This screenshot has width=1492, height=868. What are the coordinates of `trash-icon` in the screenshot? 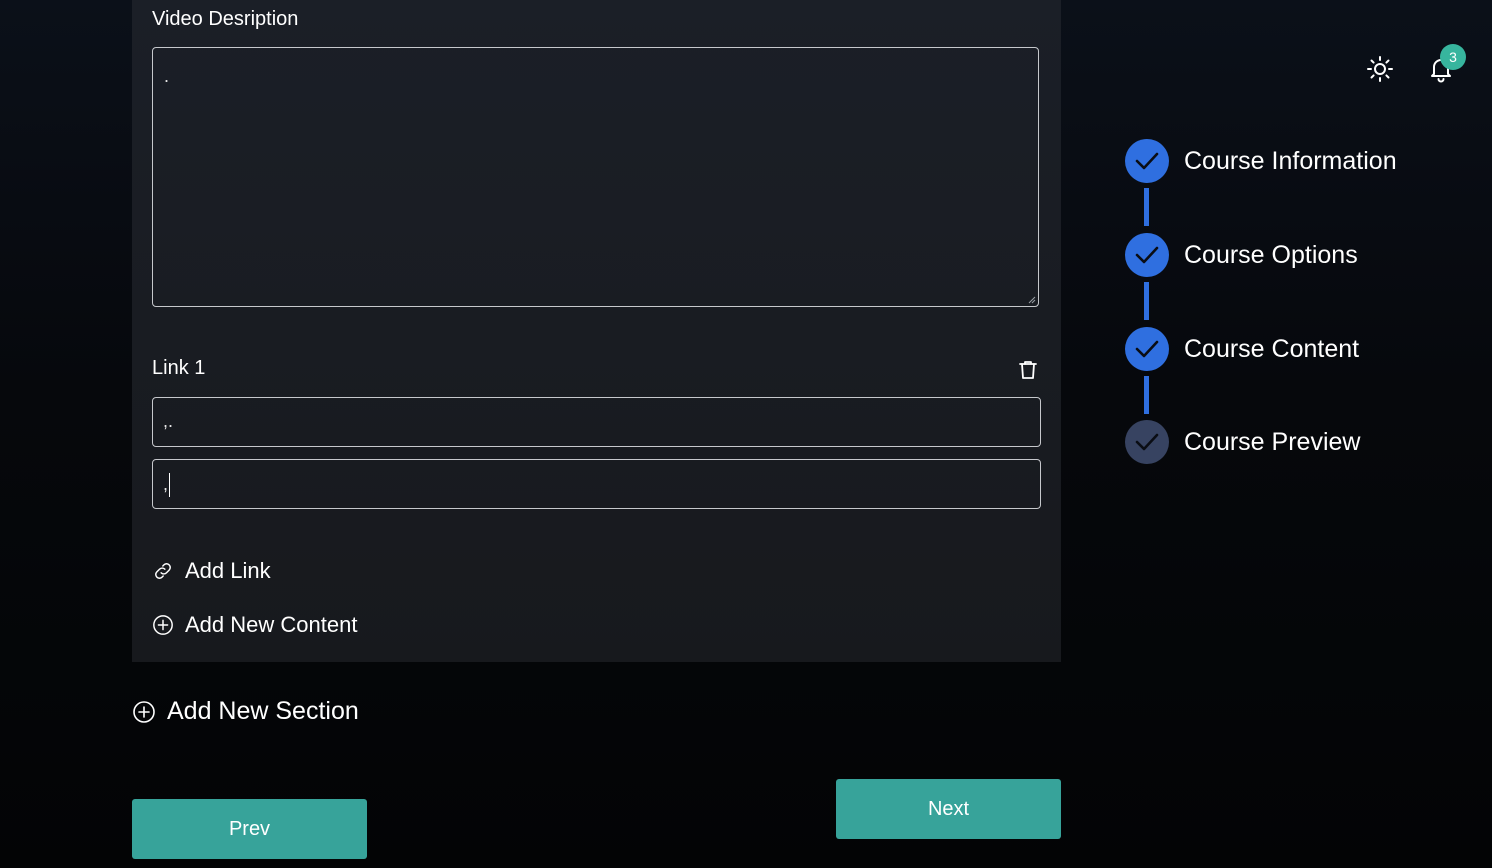 It's located at (1028, 370).